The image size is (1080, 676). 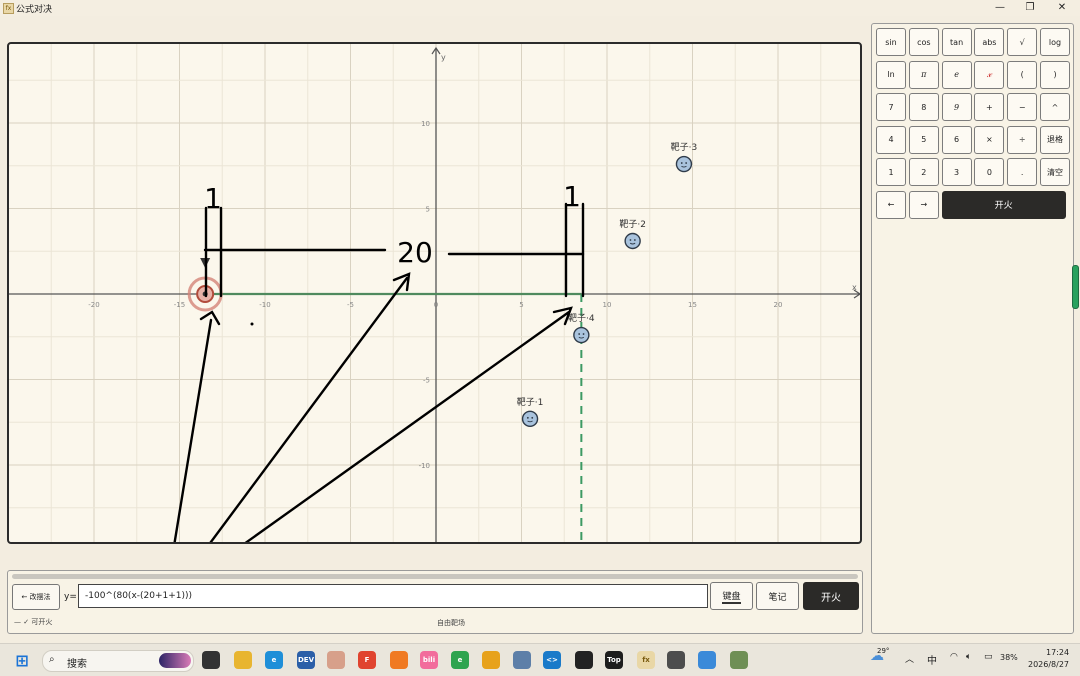 What do you see at coordinates (1055, 42) in the screenshot?
I see `key-0-5: log` at bounding box center [1055, 42].